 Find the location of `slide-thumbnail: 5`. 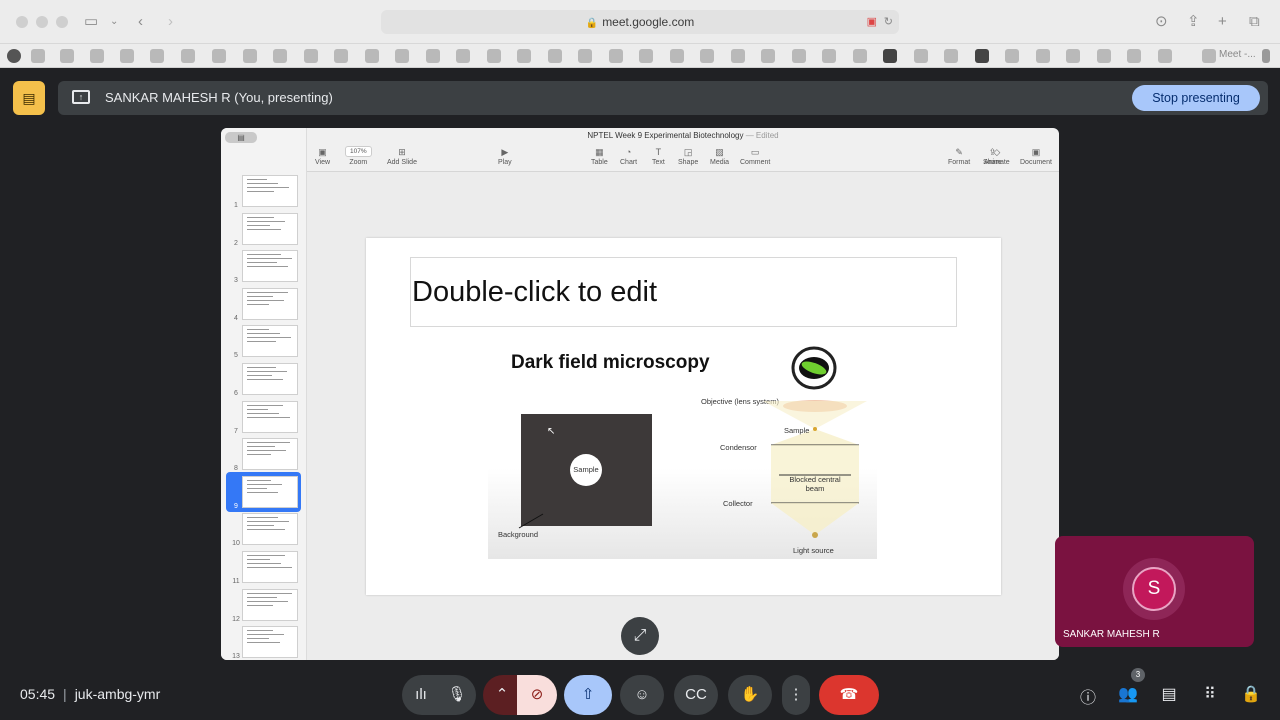

slide-thumbnail: 5 is located at coordinates (264, 342).